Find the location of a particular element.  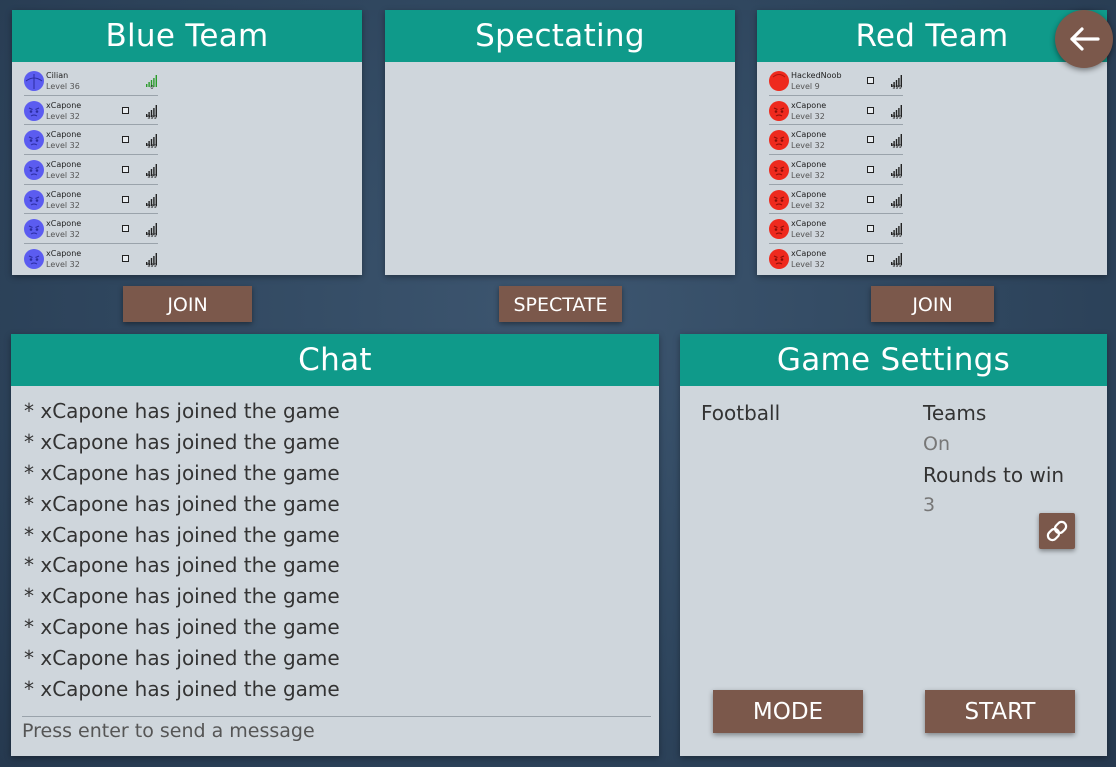

chat-divider is located at coordinates (336, 716).